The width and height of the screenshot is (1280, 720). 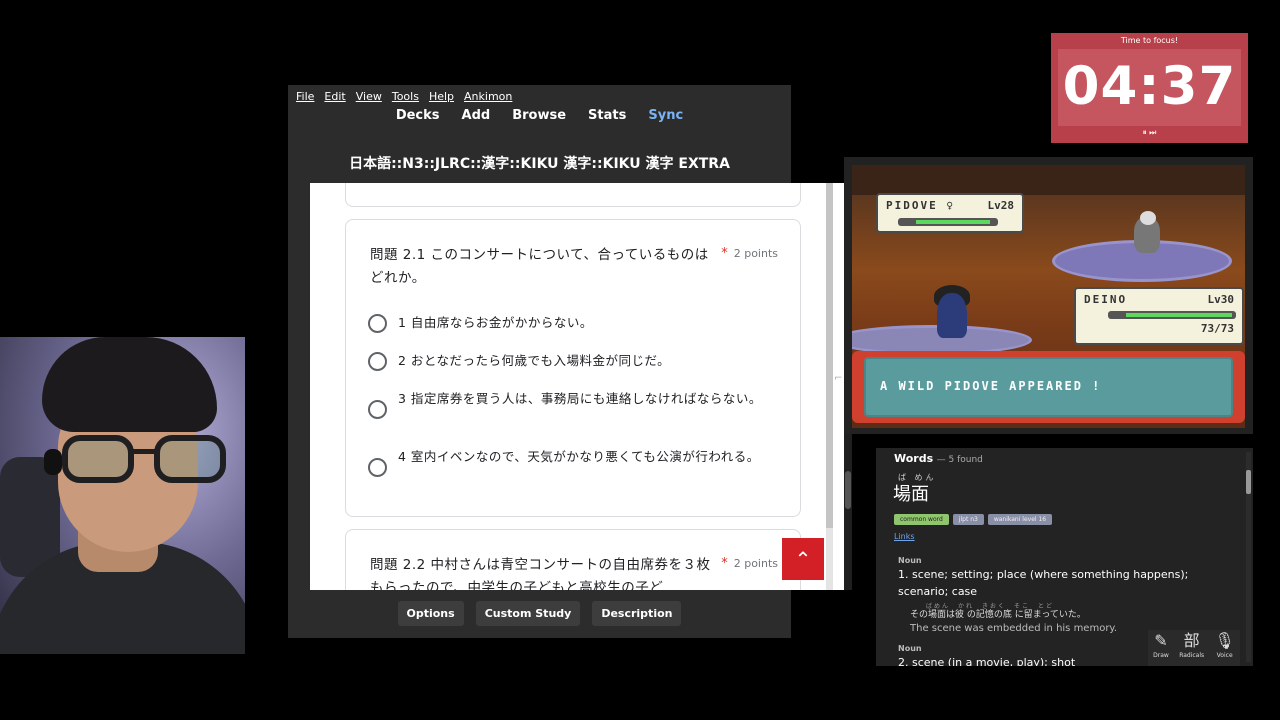 I want to click on card-scrollbar-thumb, so click(x=829, y=355).